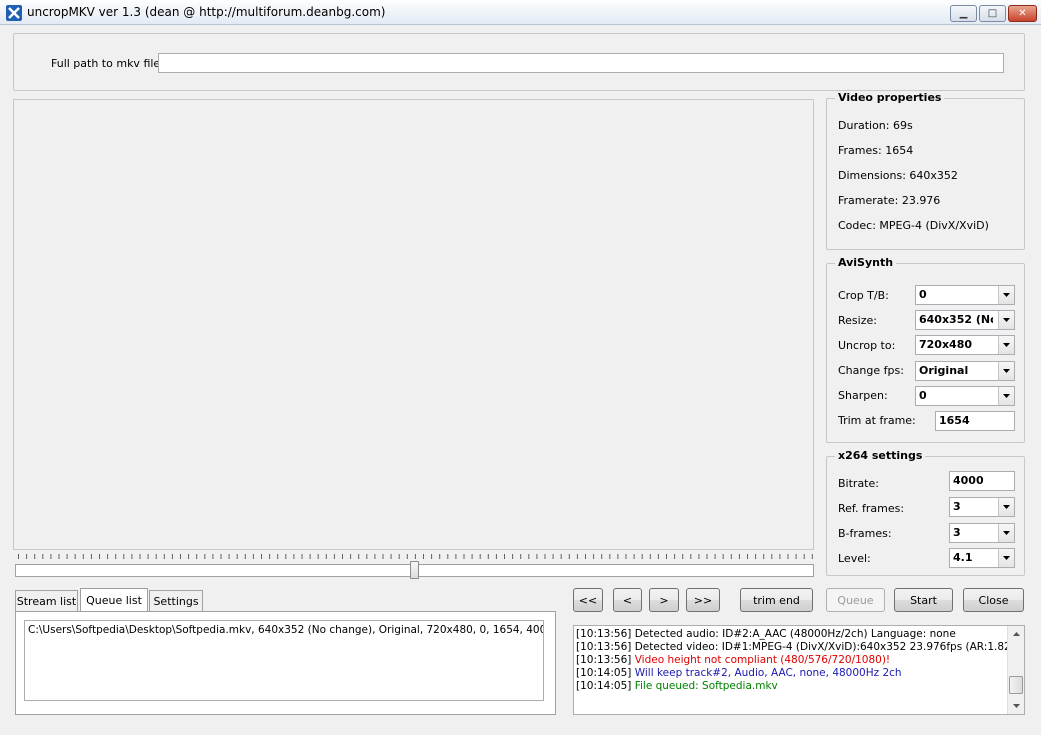 The width and height of the screenshot is (1041, 735). I want to click on fps-label: Change fps:, so click(871, 370).